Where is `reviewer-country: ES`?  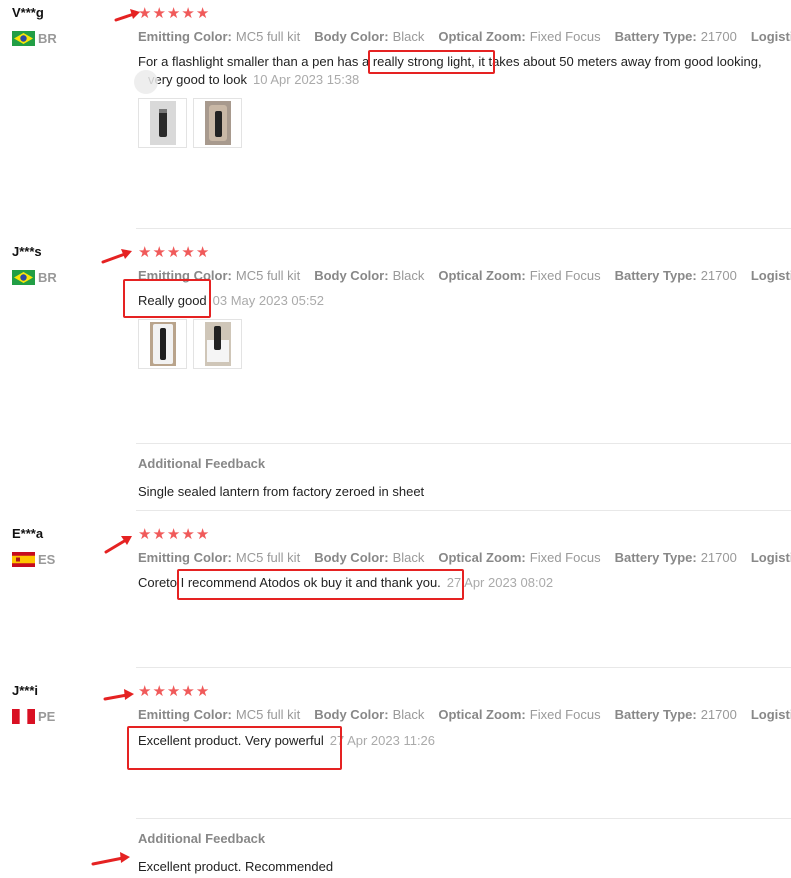
reviewer-country: ES is located at coordinates (33, 559).